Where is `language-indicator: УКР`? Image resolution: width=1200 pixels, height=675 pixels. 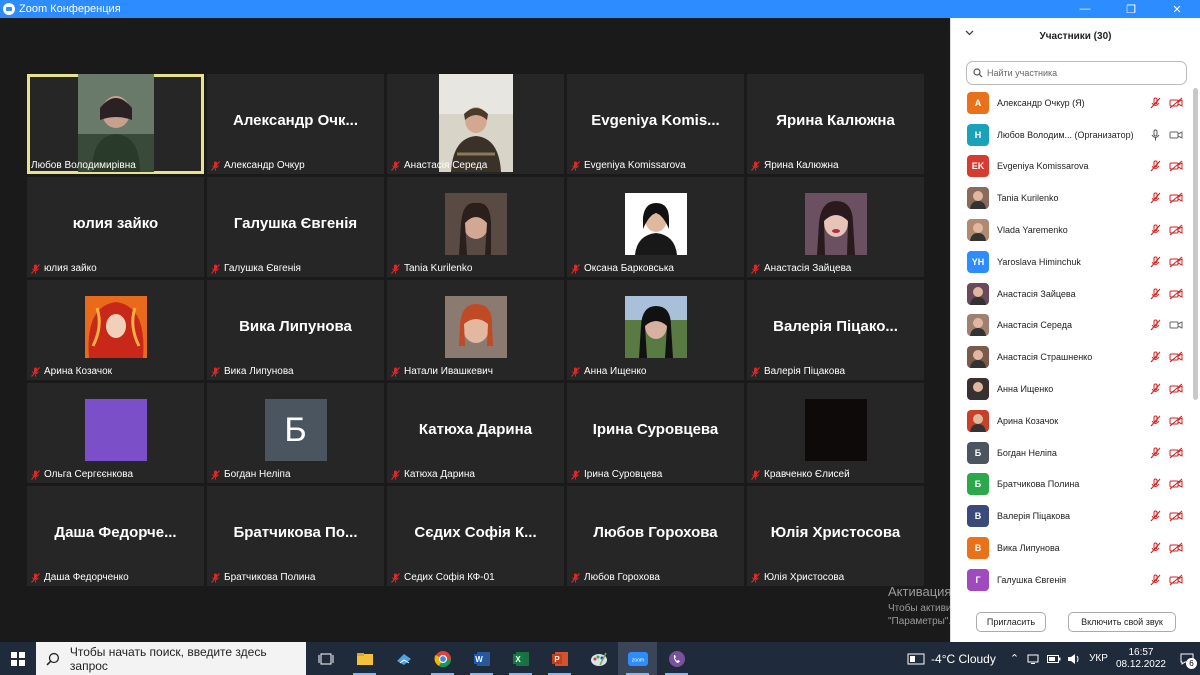
language-indicator: УКР is located at coordinates (1098, 658).